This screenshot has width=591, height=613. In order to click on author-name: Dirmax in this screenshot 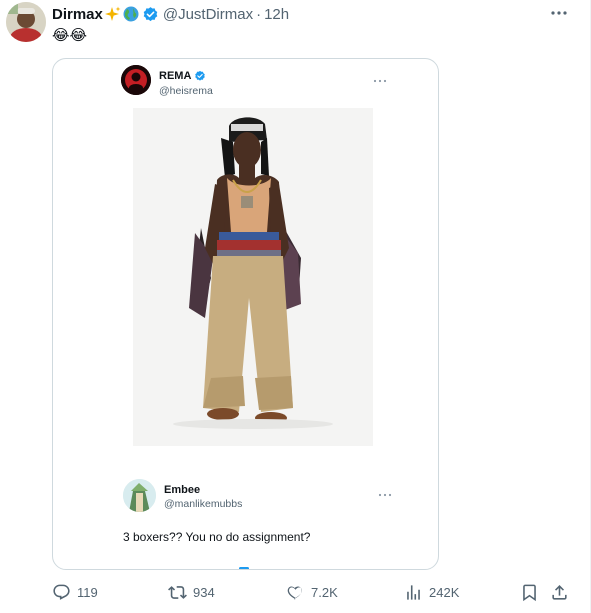, I will do `click(77, 14)`.